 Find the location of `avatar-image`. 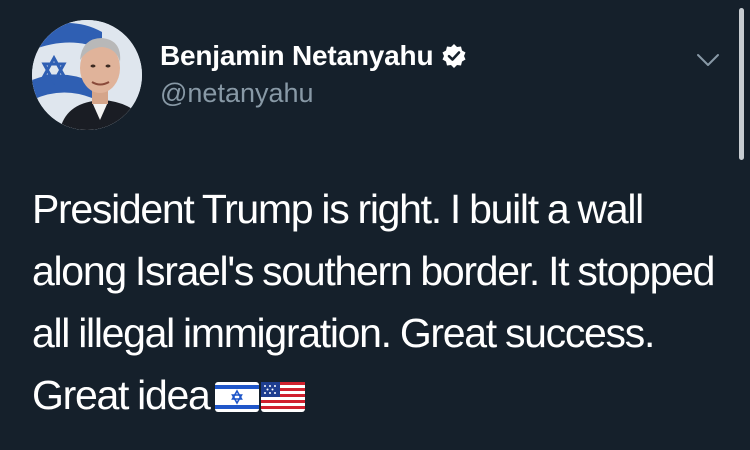

avatar-image is located at coordinates (87, 75).